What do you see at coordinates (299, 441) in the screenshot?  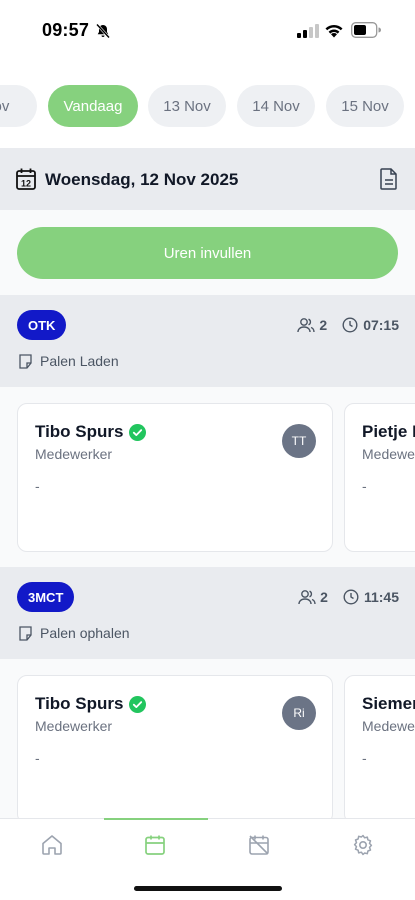 I see `avatar: TT` at bounding box center [299, 441].